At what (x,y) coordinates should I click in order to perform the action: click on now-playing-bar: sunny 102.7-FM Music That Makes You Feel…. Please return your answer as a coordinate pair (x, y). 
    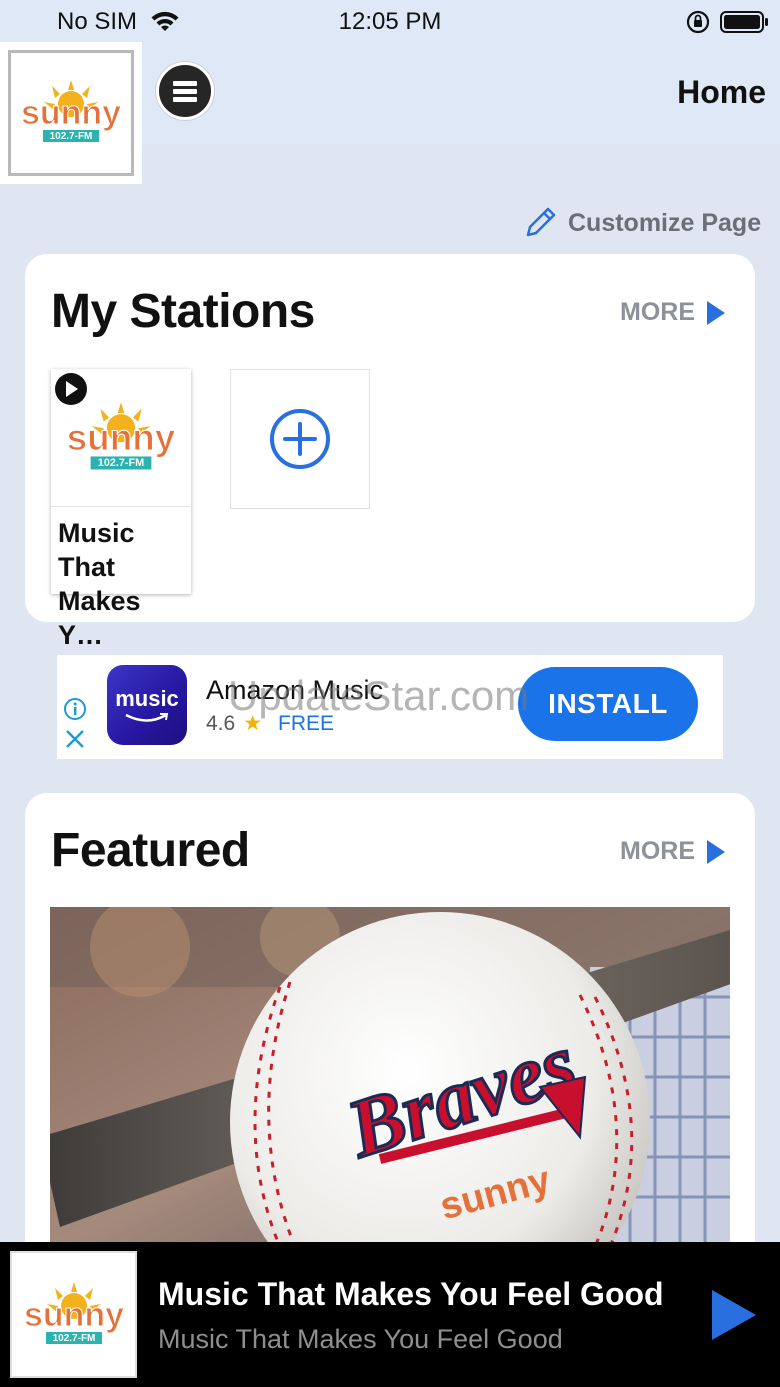
    Looking at the image, I should click on (390, 1314).